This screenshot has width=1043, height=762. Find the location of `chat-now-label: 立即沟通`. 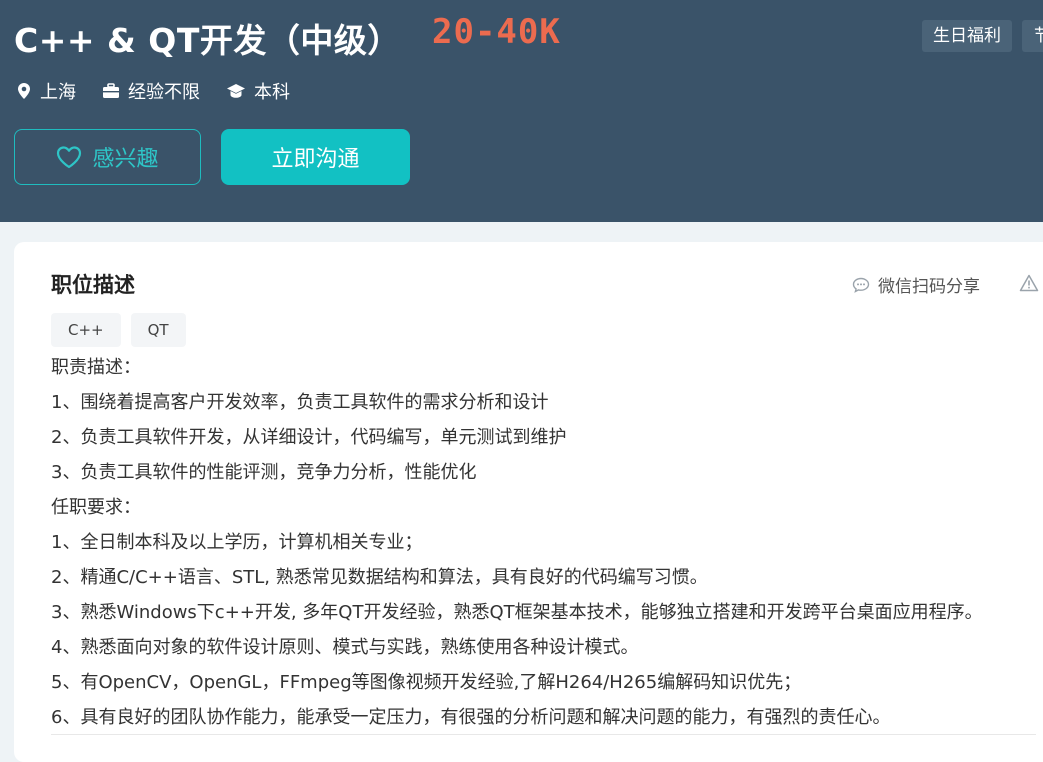

chat-now-label: 立即沟通 is located at coordinates (315, 159).